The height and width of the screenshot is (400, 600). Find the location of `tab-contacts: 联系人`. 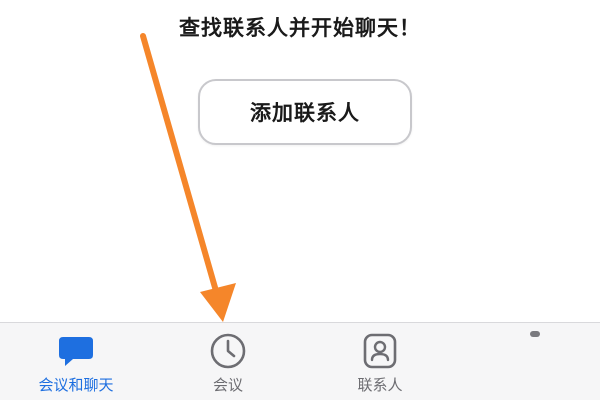

tab-contacts: 联系人 is located at coordinates (380, 364).